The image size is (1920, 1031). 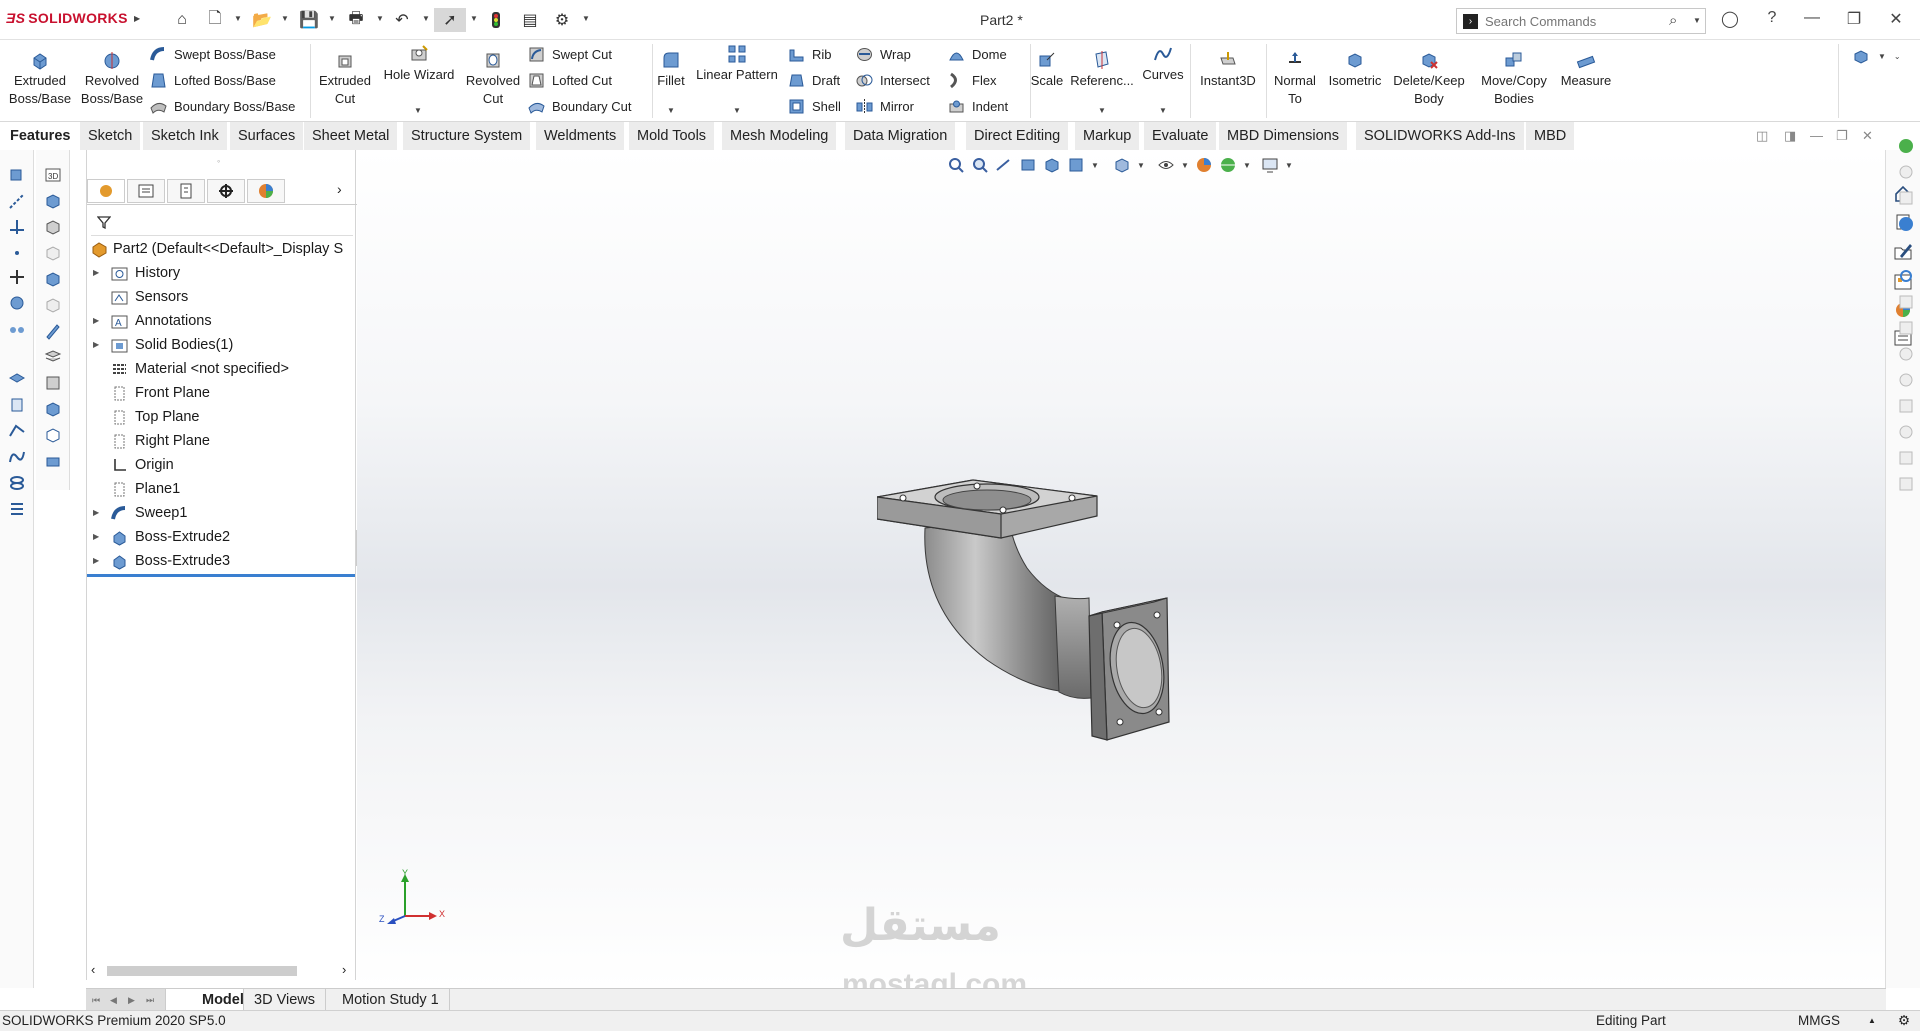 What do you see at coordinates (1429, 79) in the screenshot?
I see `delete-keep-body-button: Delete/Keep Body` at bounding box center [1429, 79].